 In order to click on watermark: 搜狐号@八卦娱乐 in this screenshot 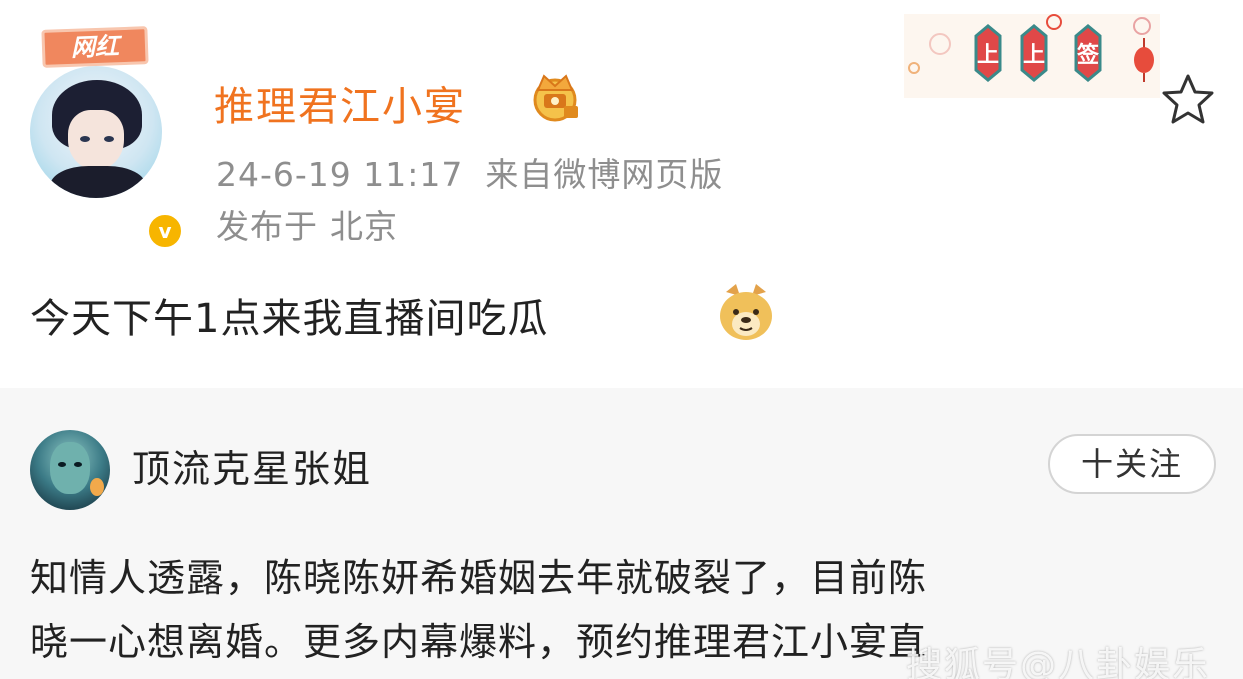, I will do `click(1058, 662)`.